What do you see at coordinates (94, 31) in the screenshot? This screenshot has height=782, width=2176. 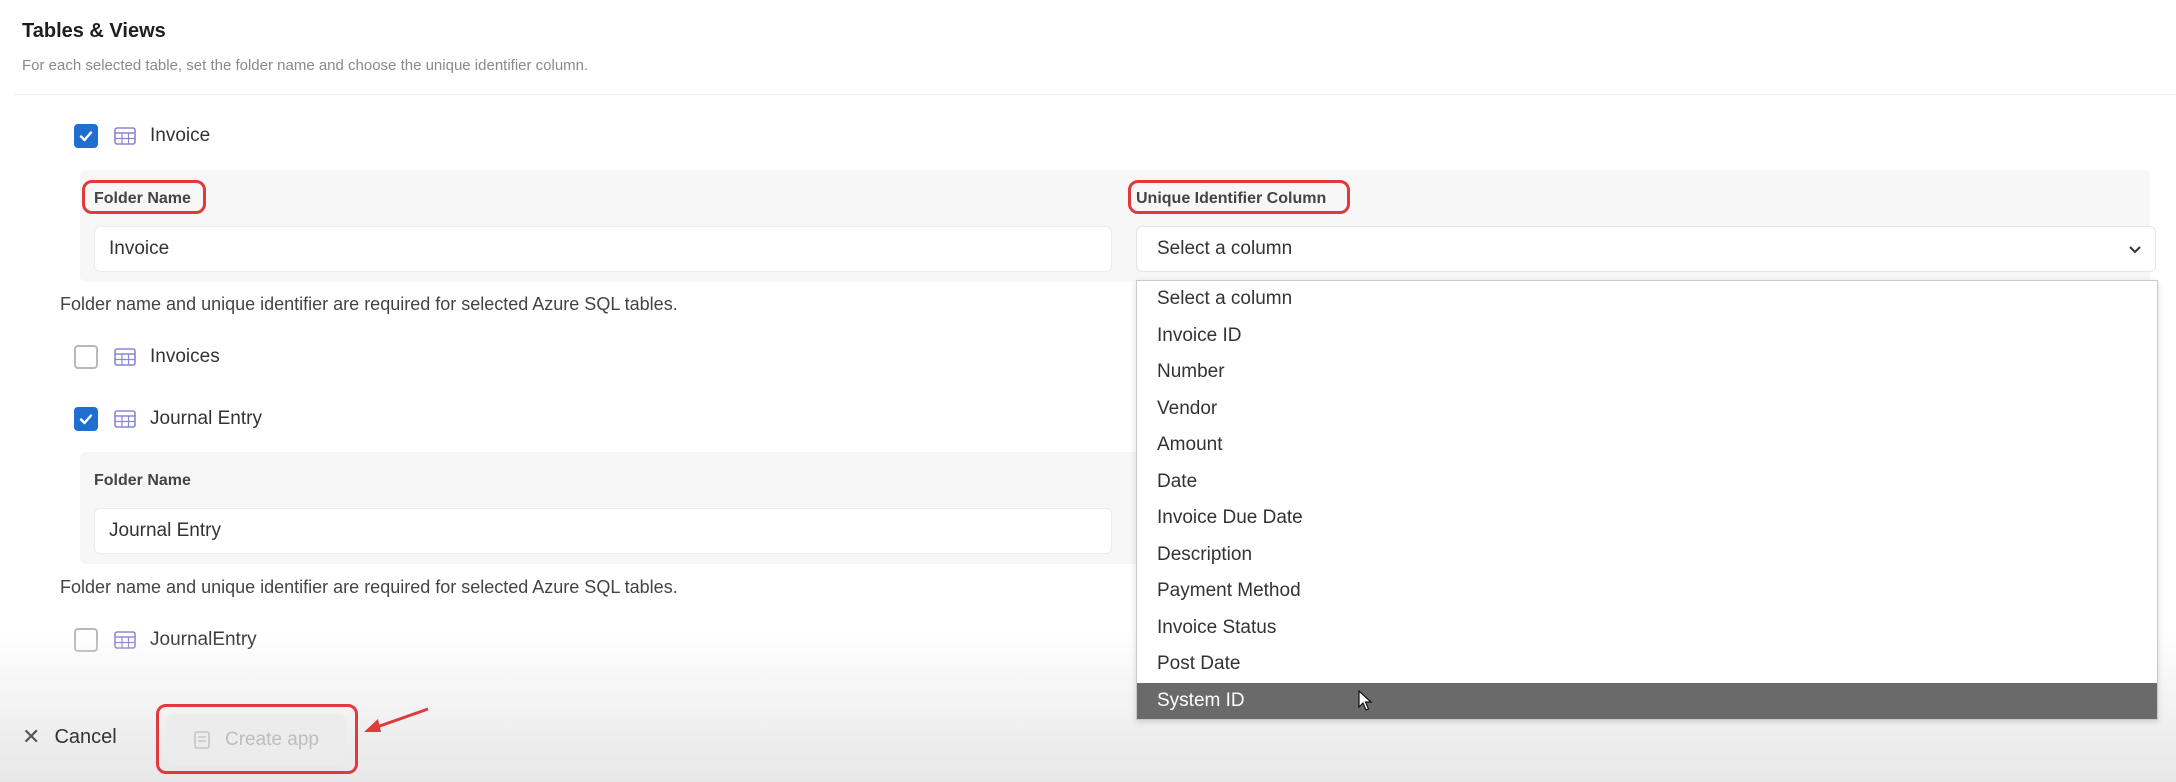 I see `section-title: Tables & Views` at bounding box center [94, 31].